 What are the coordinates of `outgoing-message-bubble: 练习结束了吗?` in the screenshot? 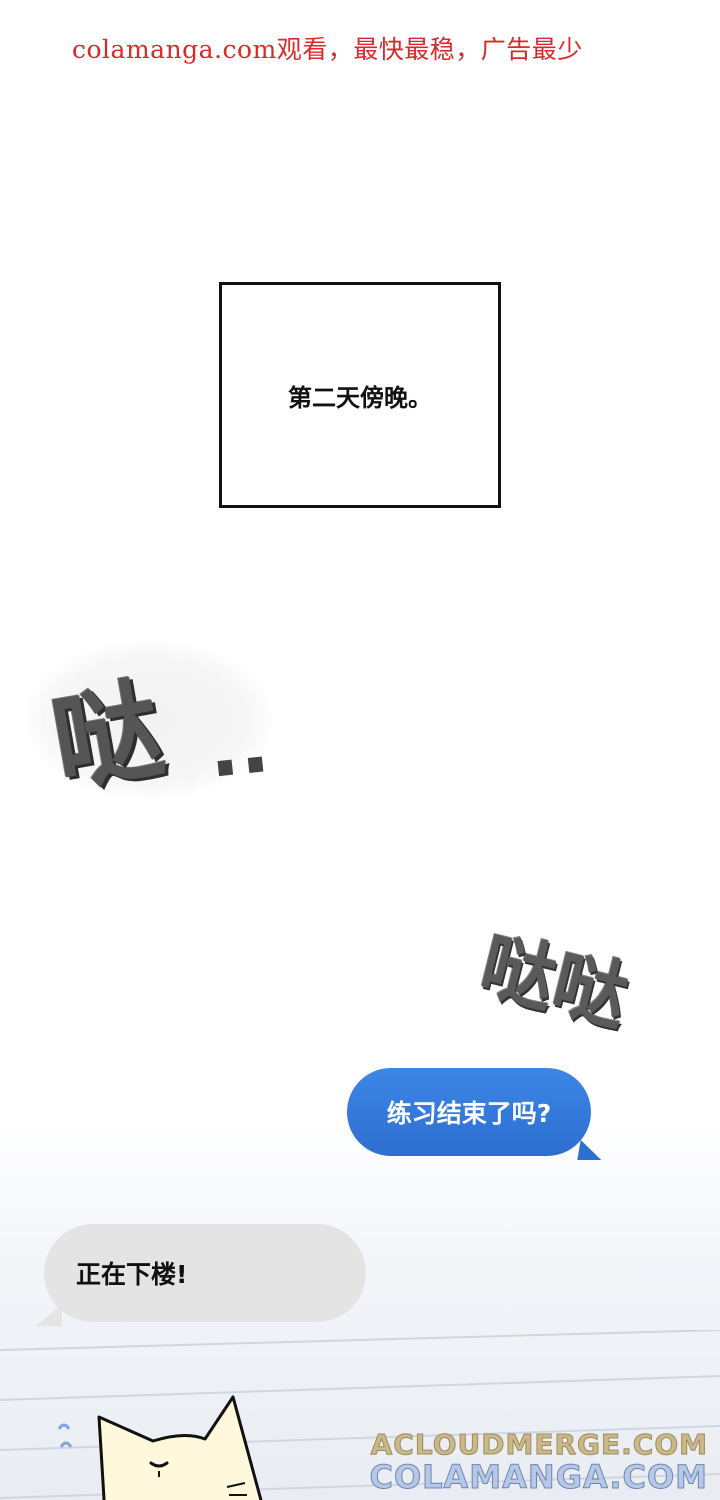 It's located at (469, 1112).